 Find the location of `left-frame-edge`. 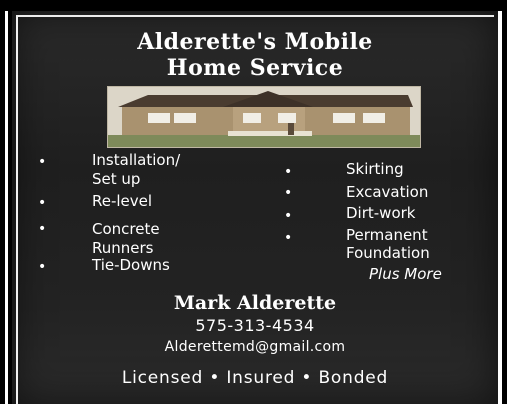

left-frame-edge is located at coordinates (2, 207).